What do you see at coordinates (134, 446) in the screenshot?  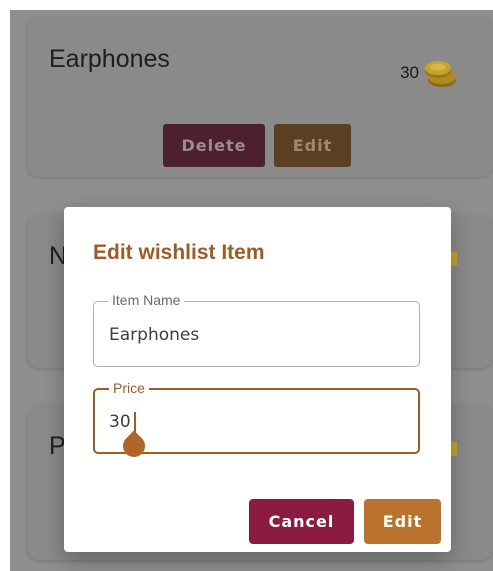 I see `cursor-handle` at bounding box center [134, 446].